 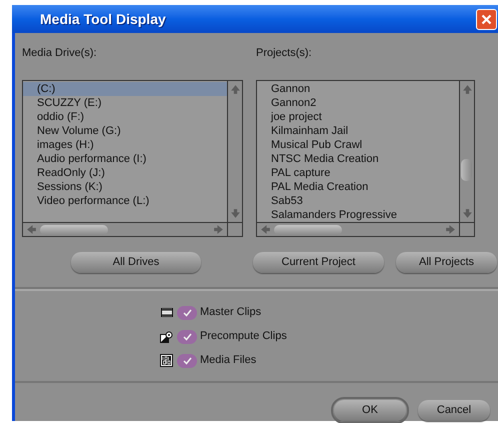 What do you see at coordinates (103, 19) in the screenshot?
I see `window-title: Media Tool Display` at bounding box center [103, 19].